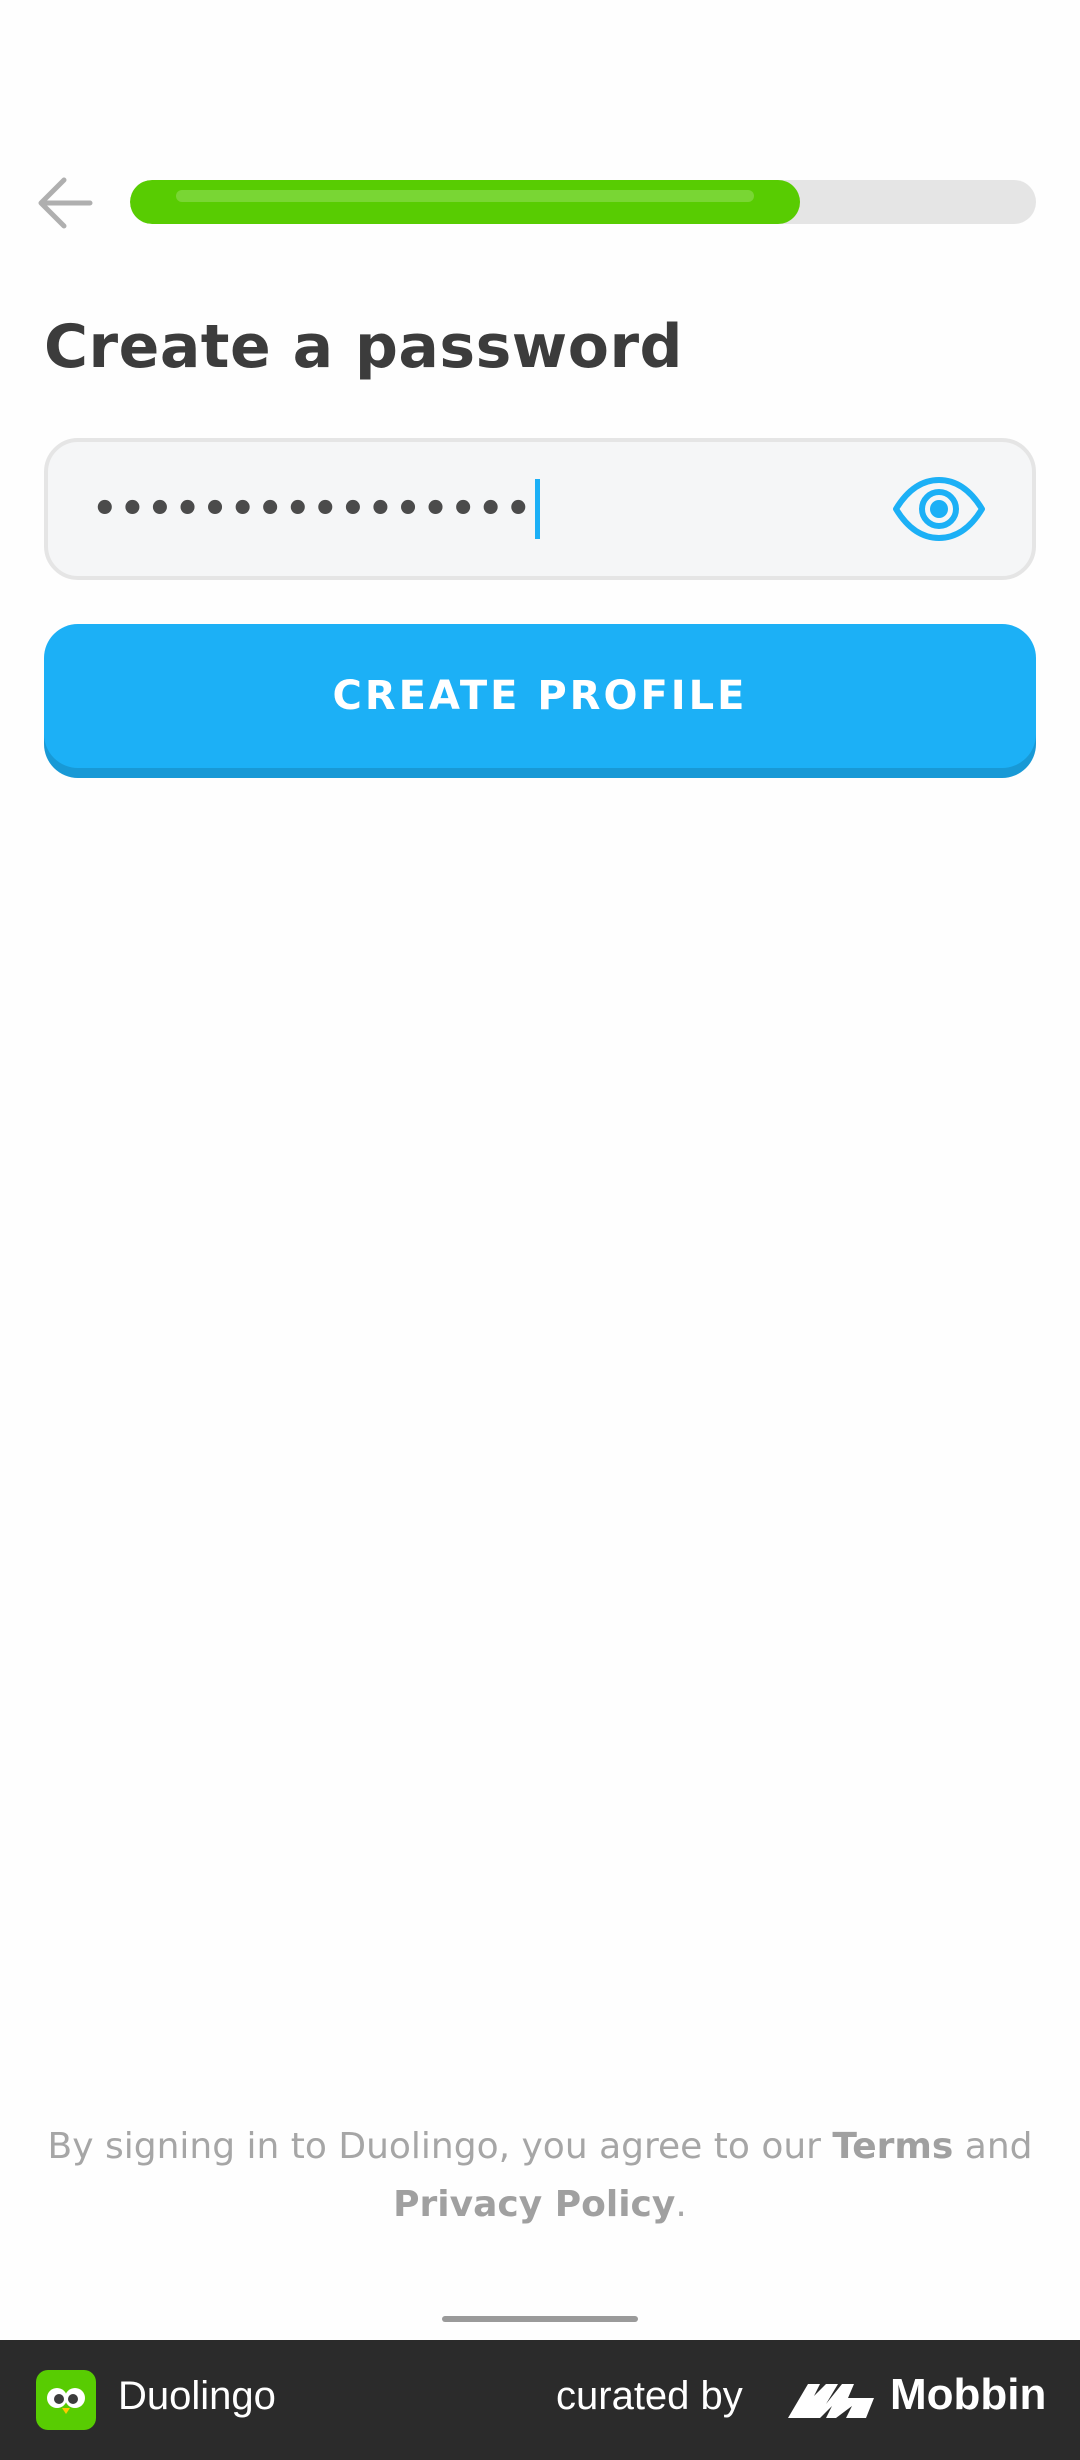 This screenshot has height=2460, width=1080. I want to click on privacy-policy-link: Privacy Policy, so click(534, 2204).